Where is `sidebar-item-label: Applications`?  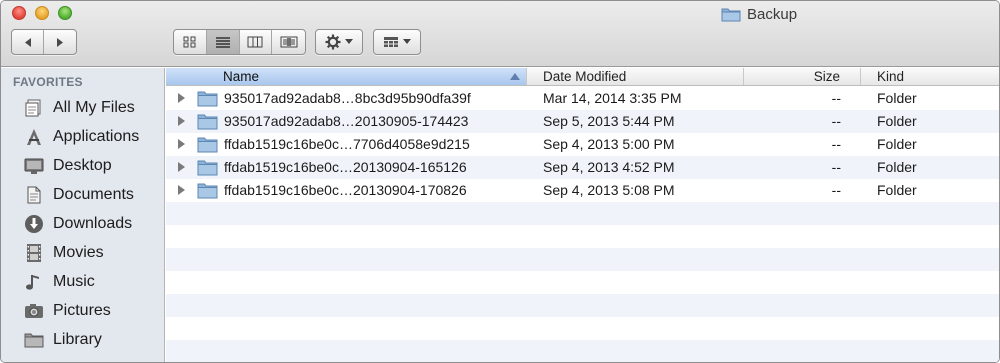
sidebar-item-label: Applications is located at coordinates (96, 136).